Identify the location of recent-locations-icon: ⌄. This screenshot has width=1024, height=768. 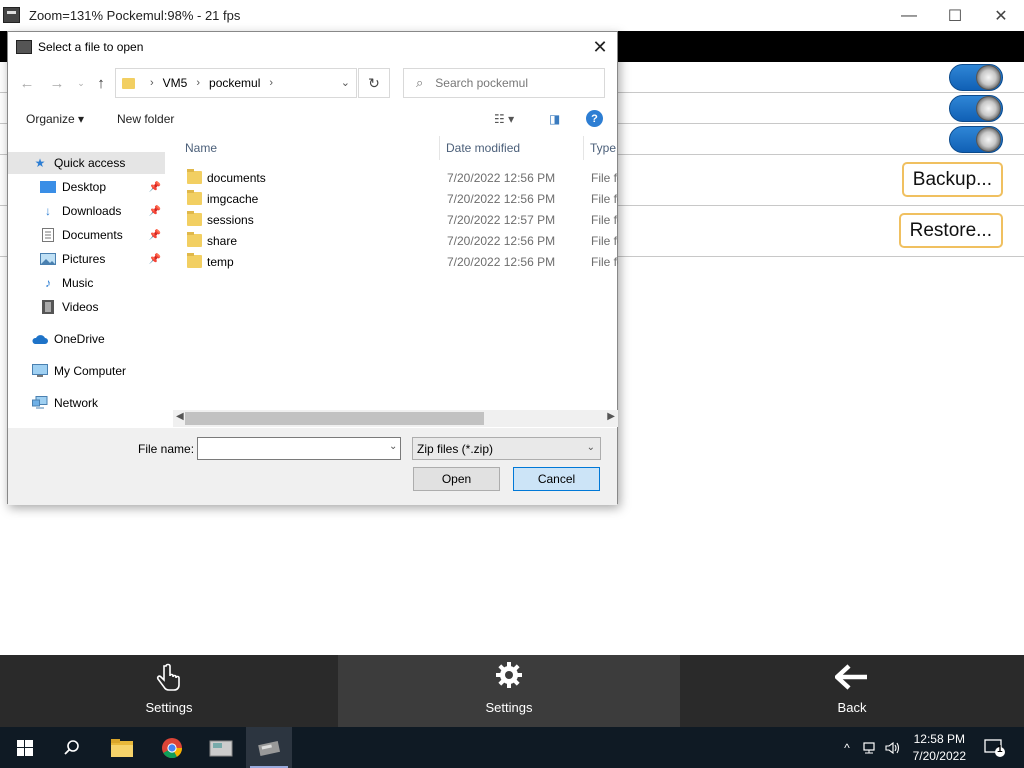
(81, 83).